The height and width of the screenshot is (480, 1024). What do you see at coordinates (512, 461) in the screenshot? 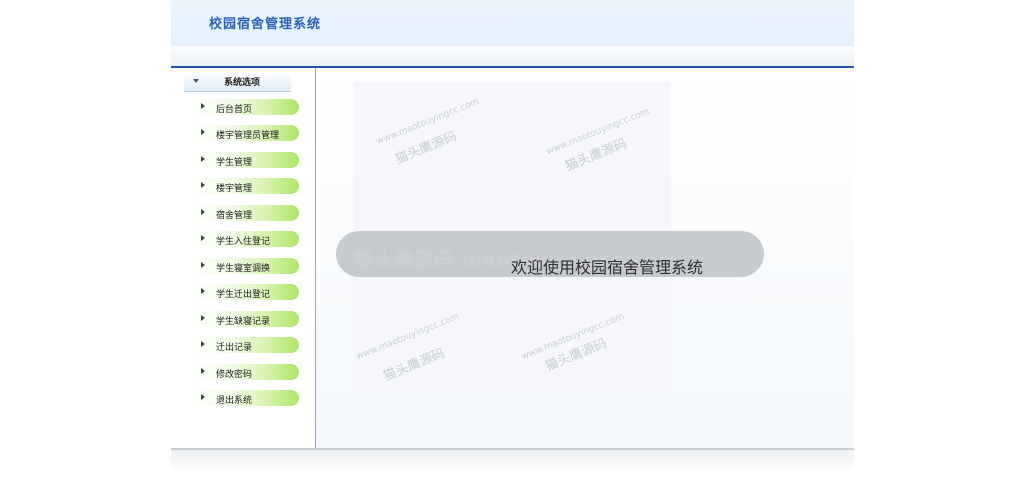
I see `footer` at bounding box center [512, 461].